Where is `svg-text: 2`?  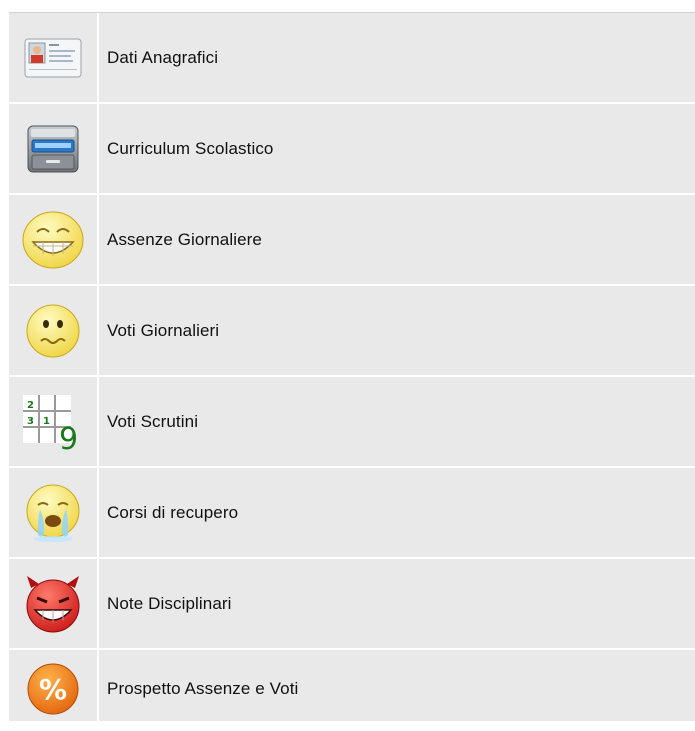 svg-text: 2 is located at coordinates (30, 405).